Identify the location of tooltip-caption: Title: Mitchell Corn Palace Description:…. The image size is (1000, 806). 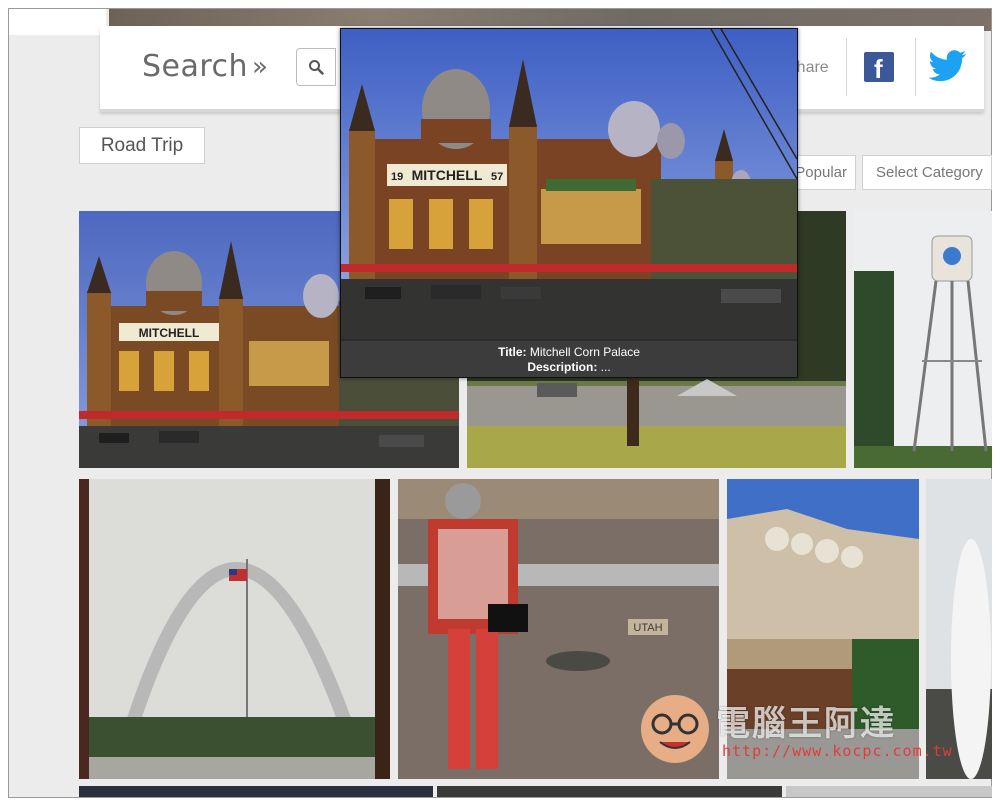
(569, 359).